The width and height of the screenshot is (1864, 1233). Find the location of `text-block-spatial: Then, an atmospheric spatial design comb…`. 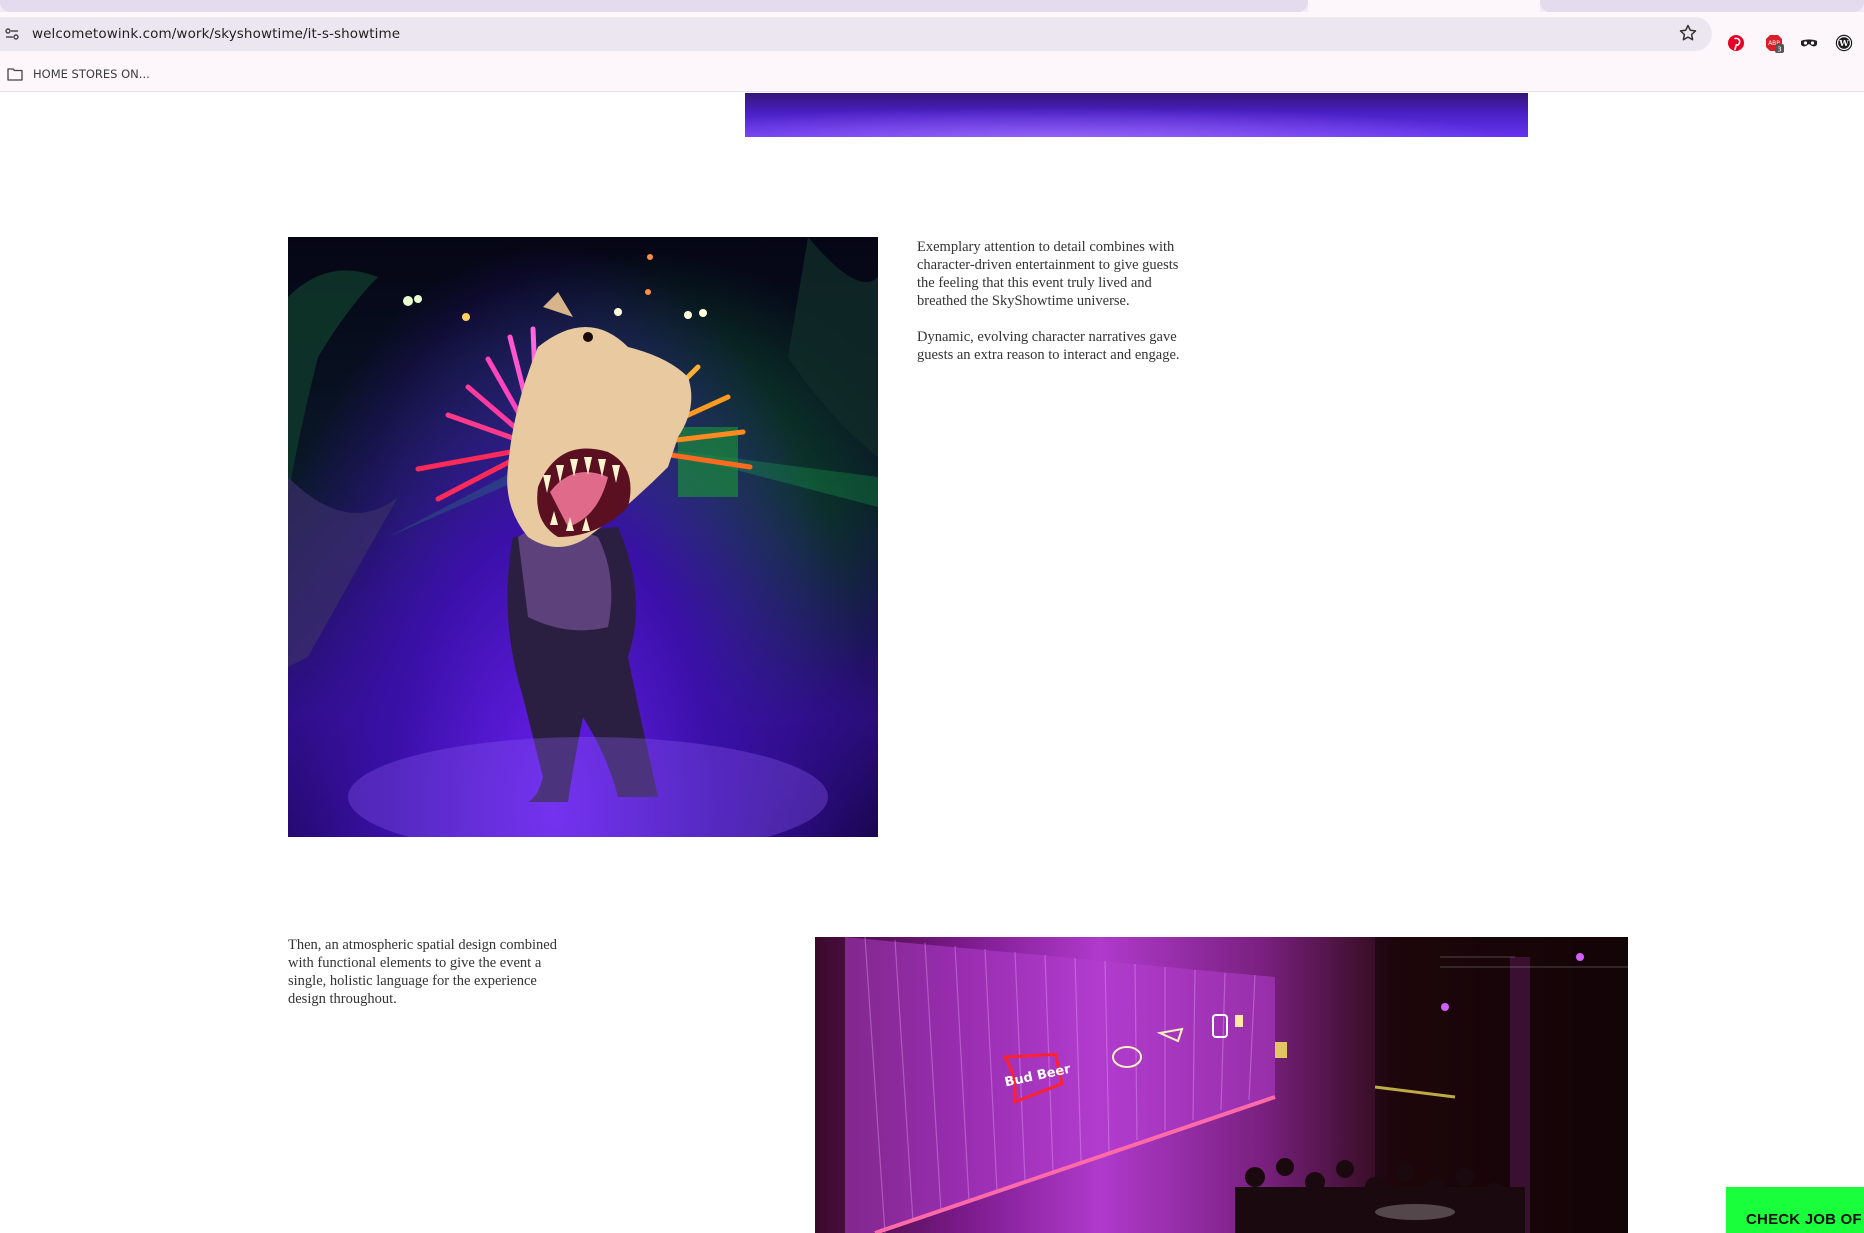

text-block-spatial: Then, an atmospheric spatial design comb… is located at coordinates (433, 972).